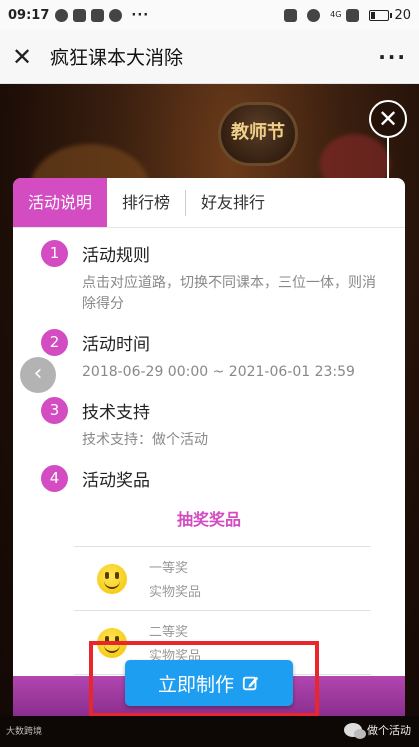 The height and width of the screenshot is (747, 419). What do you see at coordinates (98, 15) in the screenshot?
I see `image-icon` at bounding box center [98, 15].